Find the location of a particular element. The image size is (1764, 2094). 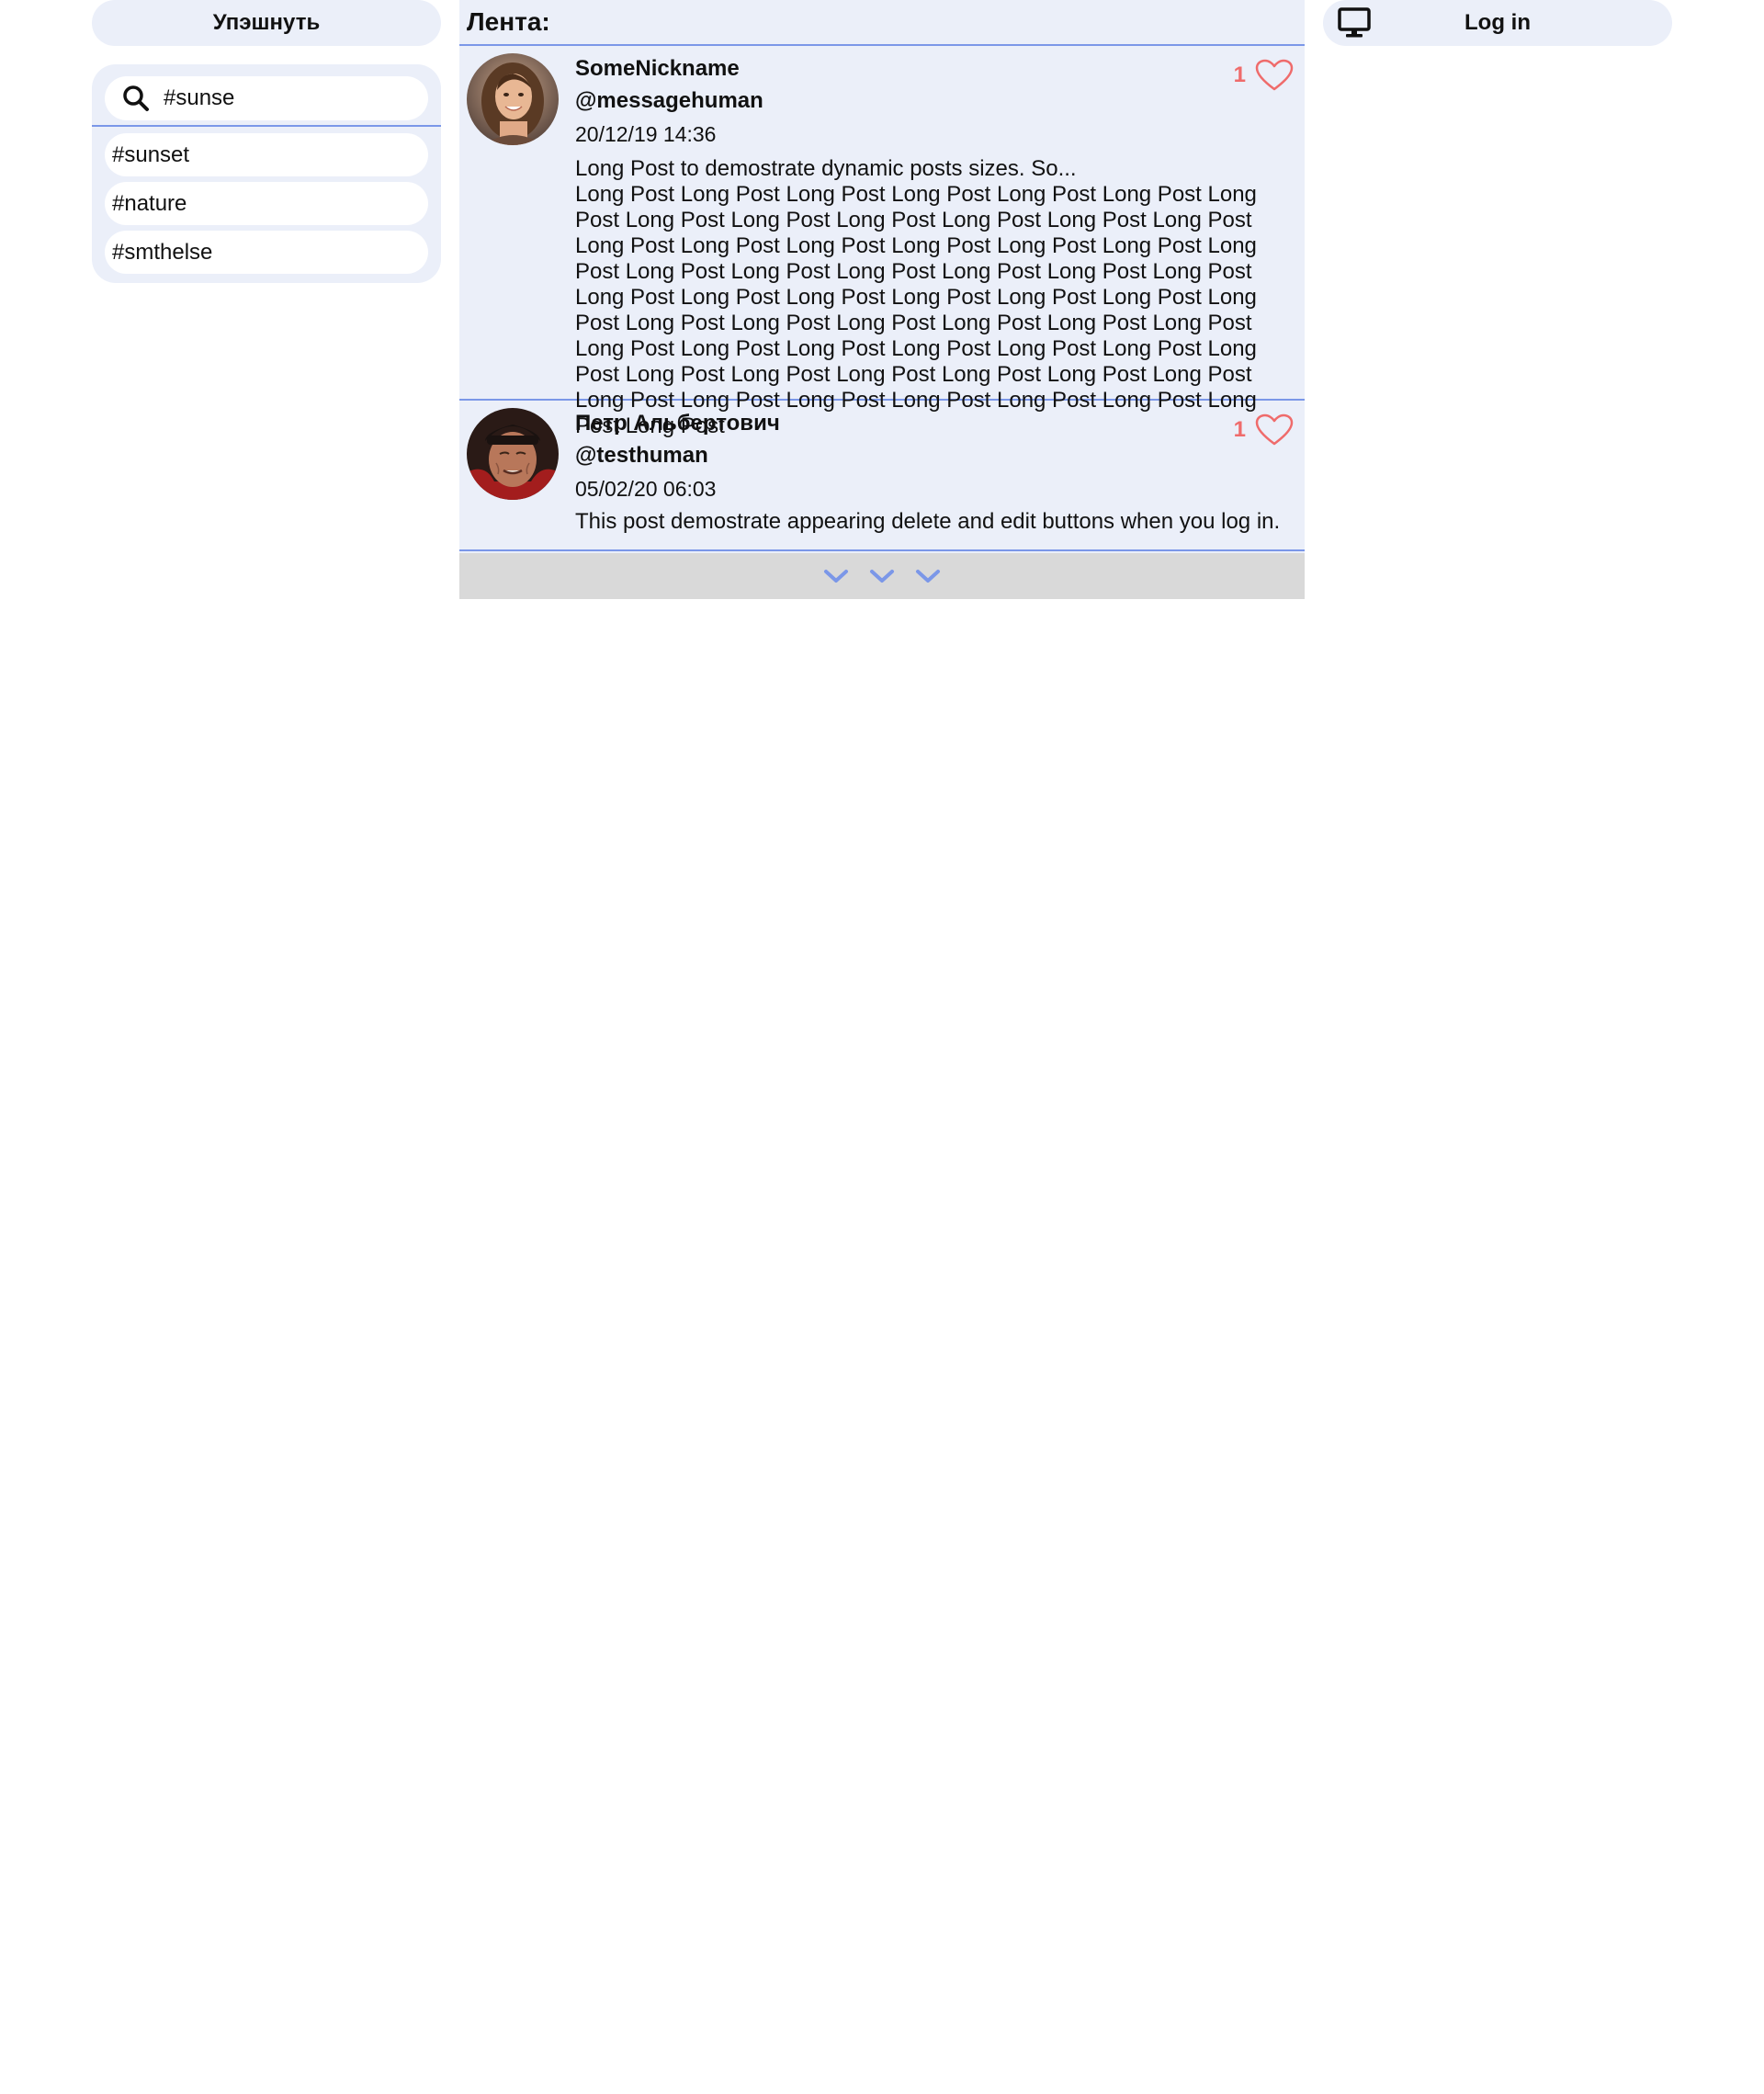

post-button-label: Упэшнуть is located at coordinates (266, 23).